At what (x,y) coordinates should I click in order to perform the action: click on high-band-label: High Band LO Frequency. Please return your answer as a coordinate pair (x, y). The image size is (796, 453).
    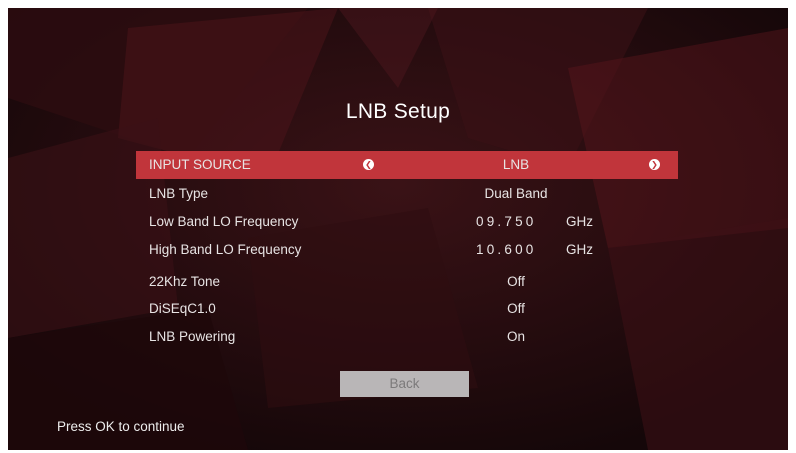
    Looking at the image, I should click on (225, 249).